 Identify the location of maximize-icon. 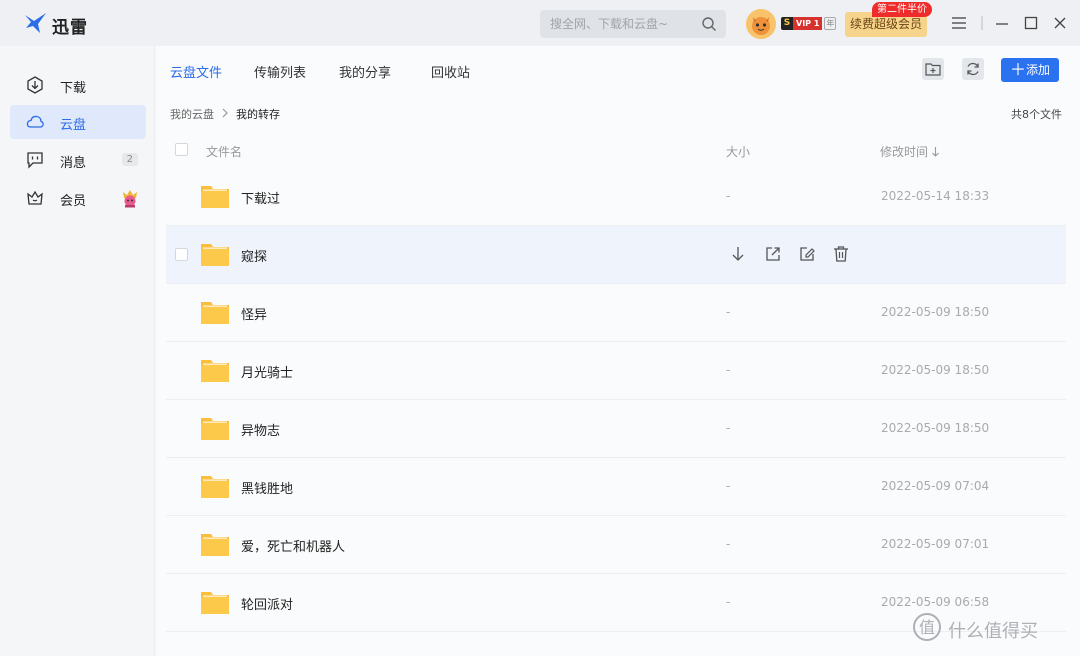
(1031, 23).